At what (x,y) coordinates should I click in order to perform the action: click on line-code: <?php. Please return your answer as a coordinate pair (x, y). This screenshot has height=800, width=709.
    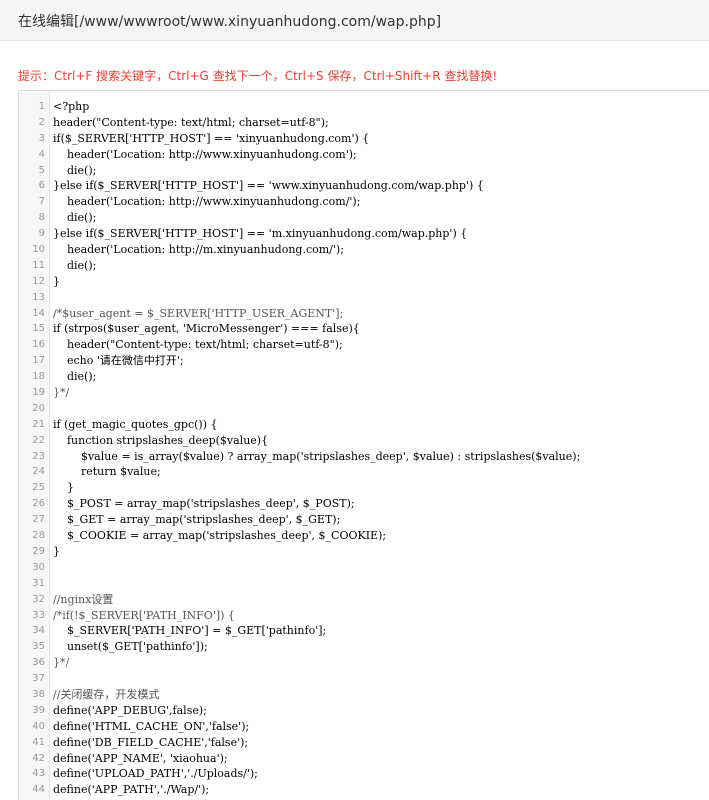
    Looking at the image, I should click on (71, 107).